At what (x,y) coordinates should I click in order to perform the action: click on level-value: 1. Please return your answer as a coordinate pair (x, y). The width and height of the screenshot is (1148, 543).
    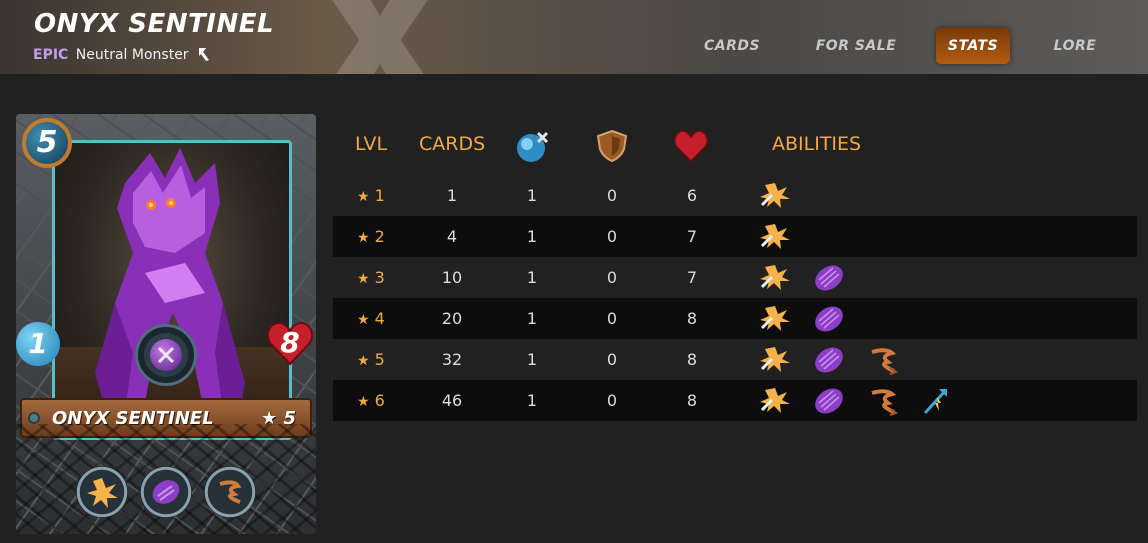
    Looking at the image, I should click on (379, 195).